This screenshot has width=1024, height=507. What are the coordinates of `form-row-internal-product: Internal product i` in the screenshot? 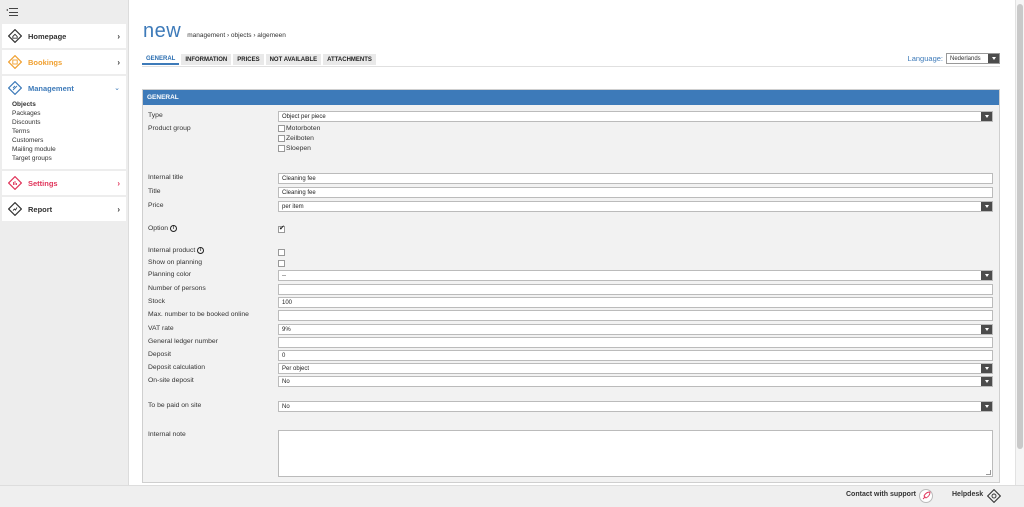 It's located at (571, 251).